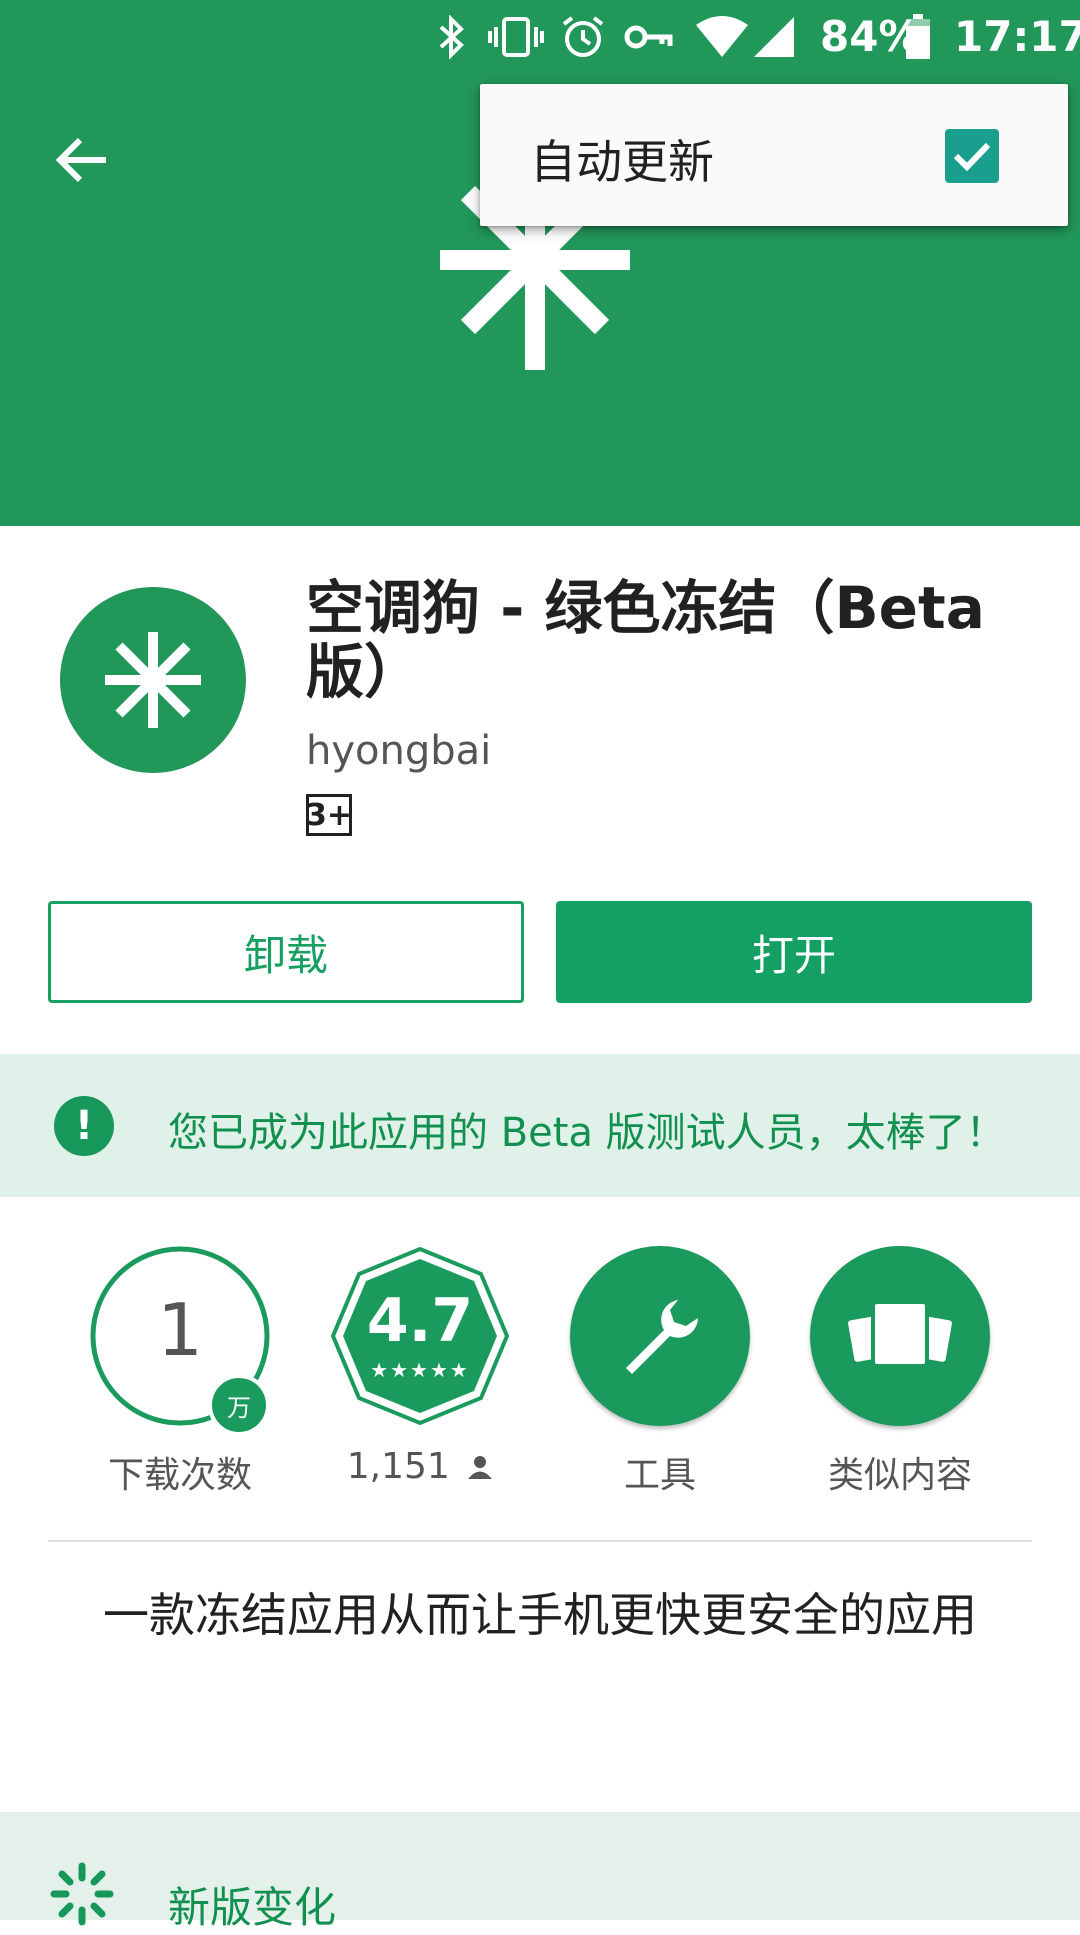 The image size is (1080, 1935). Describe the element at coordinates (774, 37) in the screenshot. I see `signal-icon` at that location.